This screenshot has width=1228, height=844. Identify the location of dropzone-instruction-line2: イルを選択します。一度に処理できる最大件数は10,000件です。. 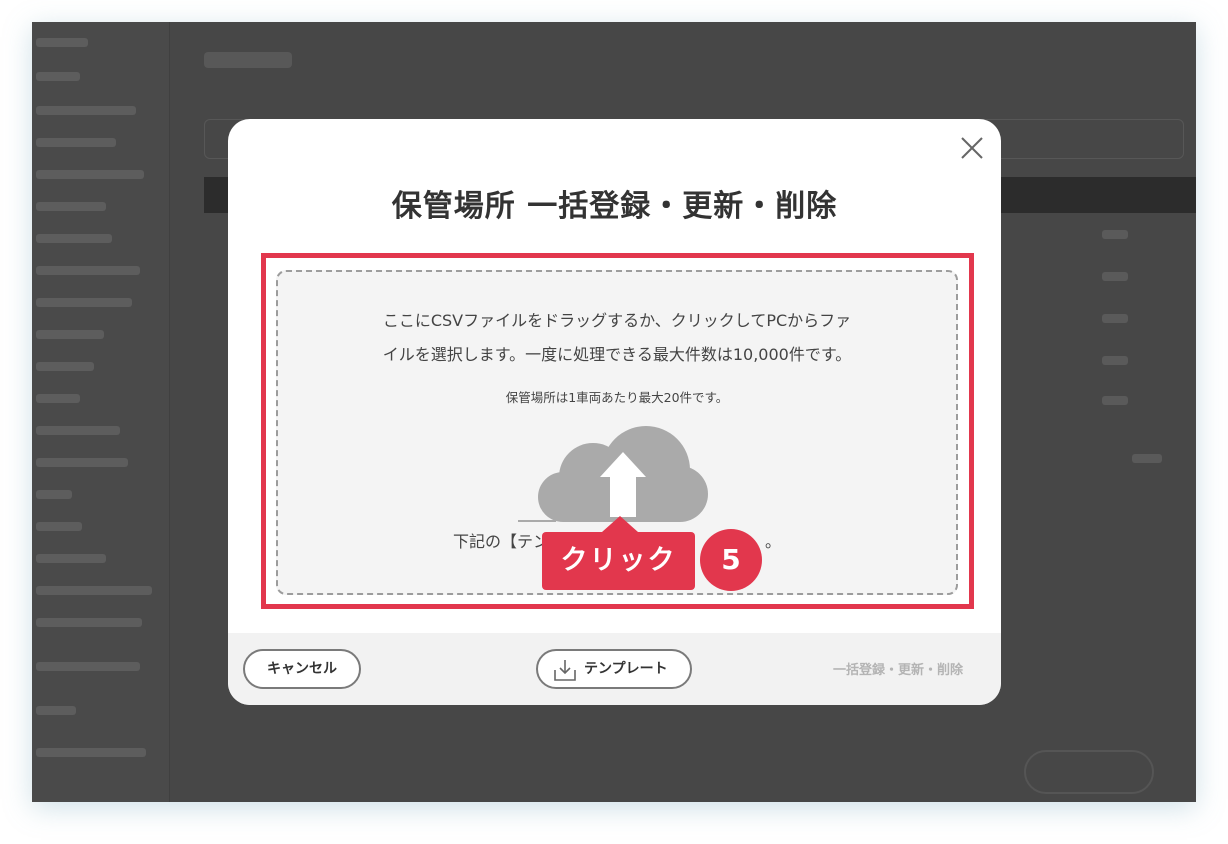
(617, 354).